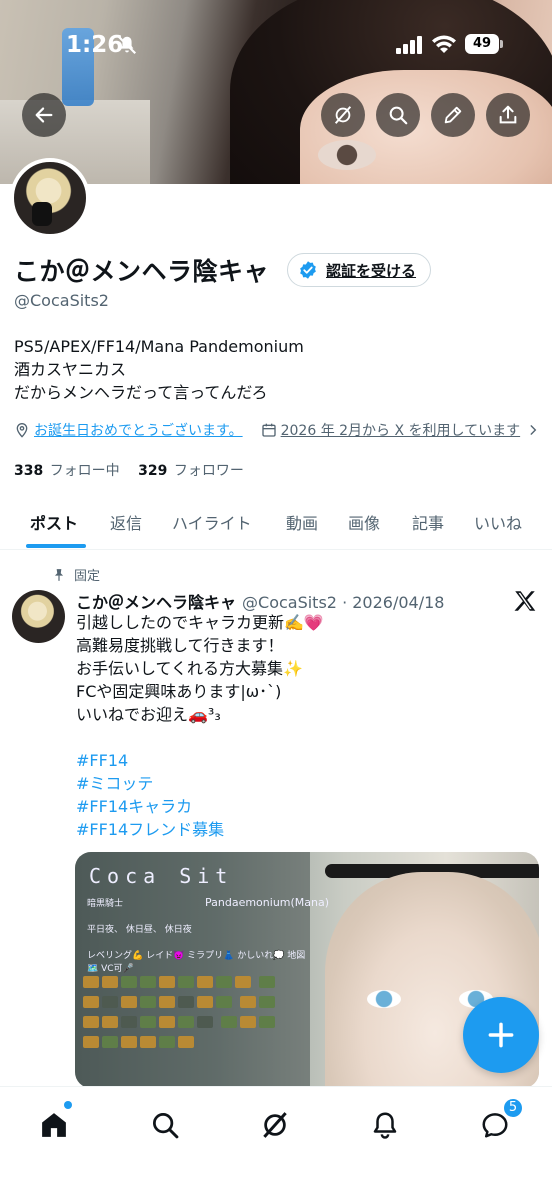  What do you see at coordinates (212, 522) in the screenshot?
I see `tab-highlights: ハイライト` at bounding box center [212, 522].